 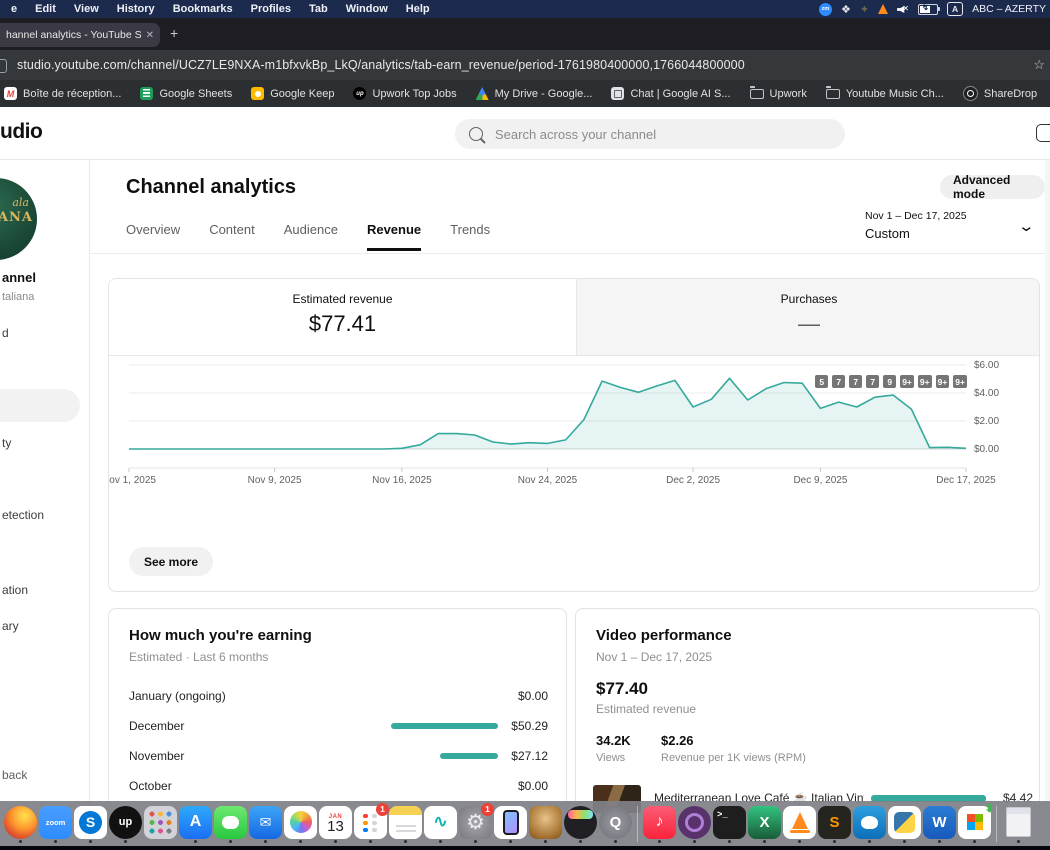 What do you see at coordinates (916, 225) in the screenshot?
I see `date-range-selector: Nov 1 – Dec 17, 2025 Custom` at bounding box center [916, 225].